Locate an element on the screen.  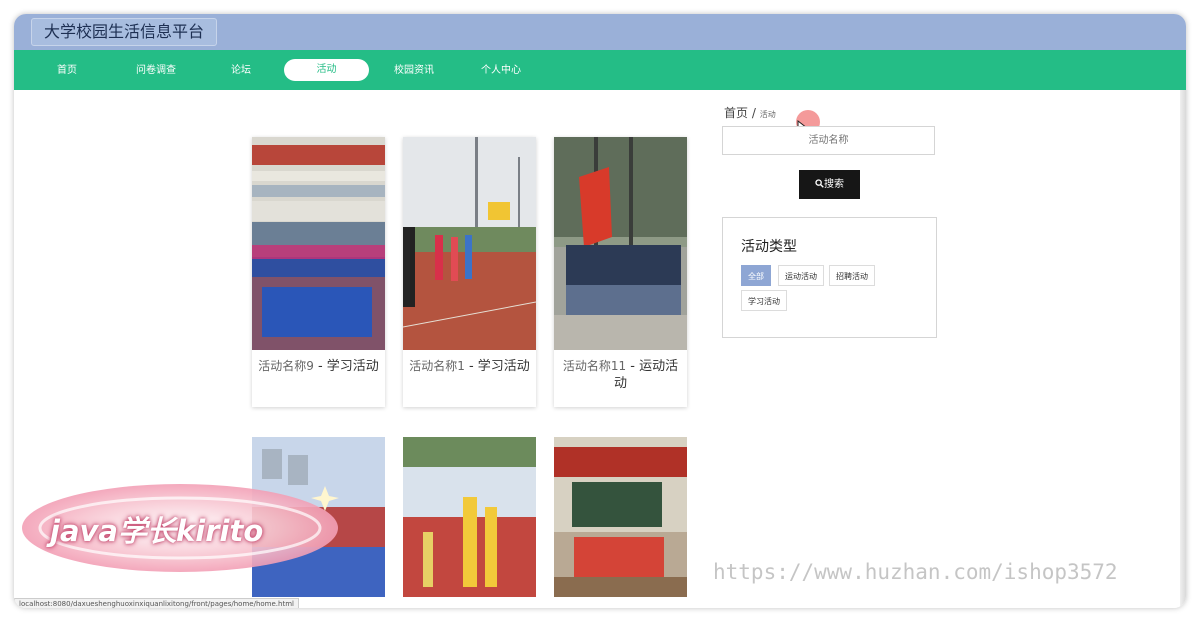
activity-title: 活动名称1 - 学习活动 is located at coordinates (469, 366).